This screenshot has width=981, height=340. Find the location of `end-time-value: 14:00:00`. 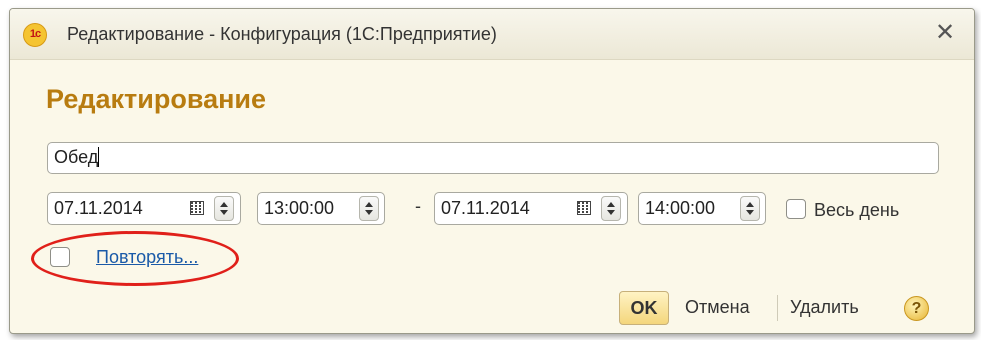

end-time-value: 14:00:00 is located at coordinates (680, 208).